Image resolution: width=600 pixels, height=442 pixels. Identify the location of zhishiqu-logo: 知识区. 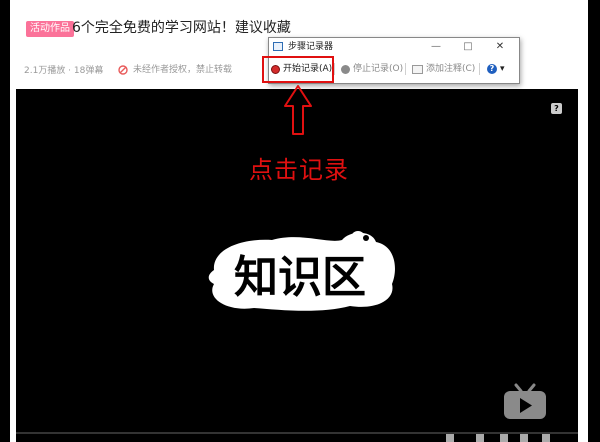
(301, 271).